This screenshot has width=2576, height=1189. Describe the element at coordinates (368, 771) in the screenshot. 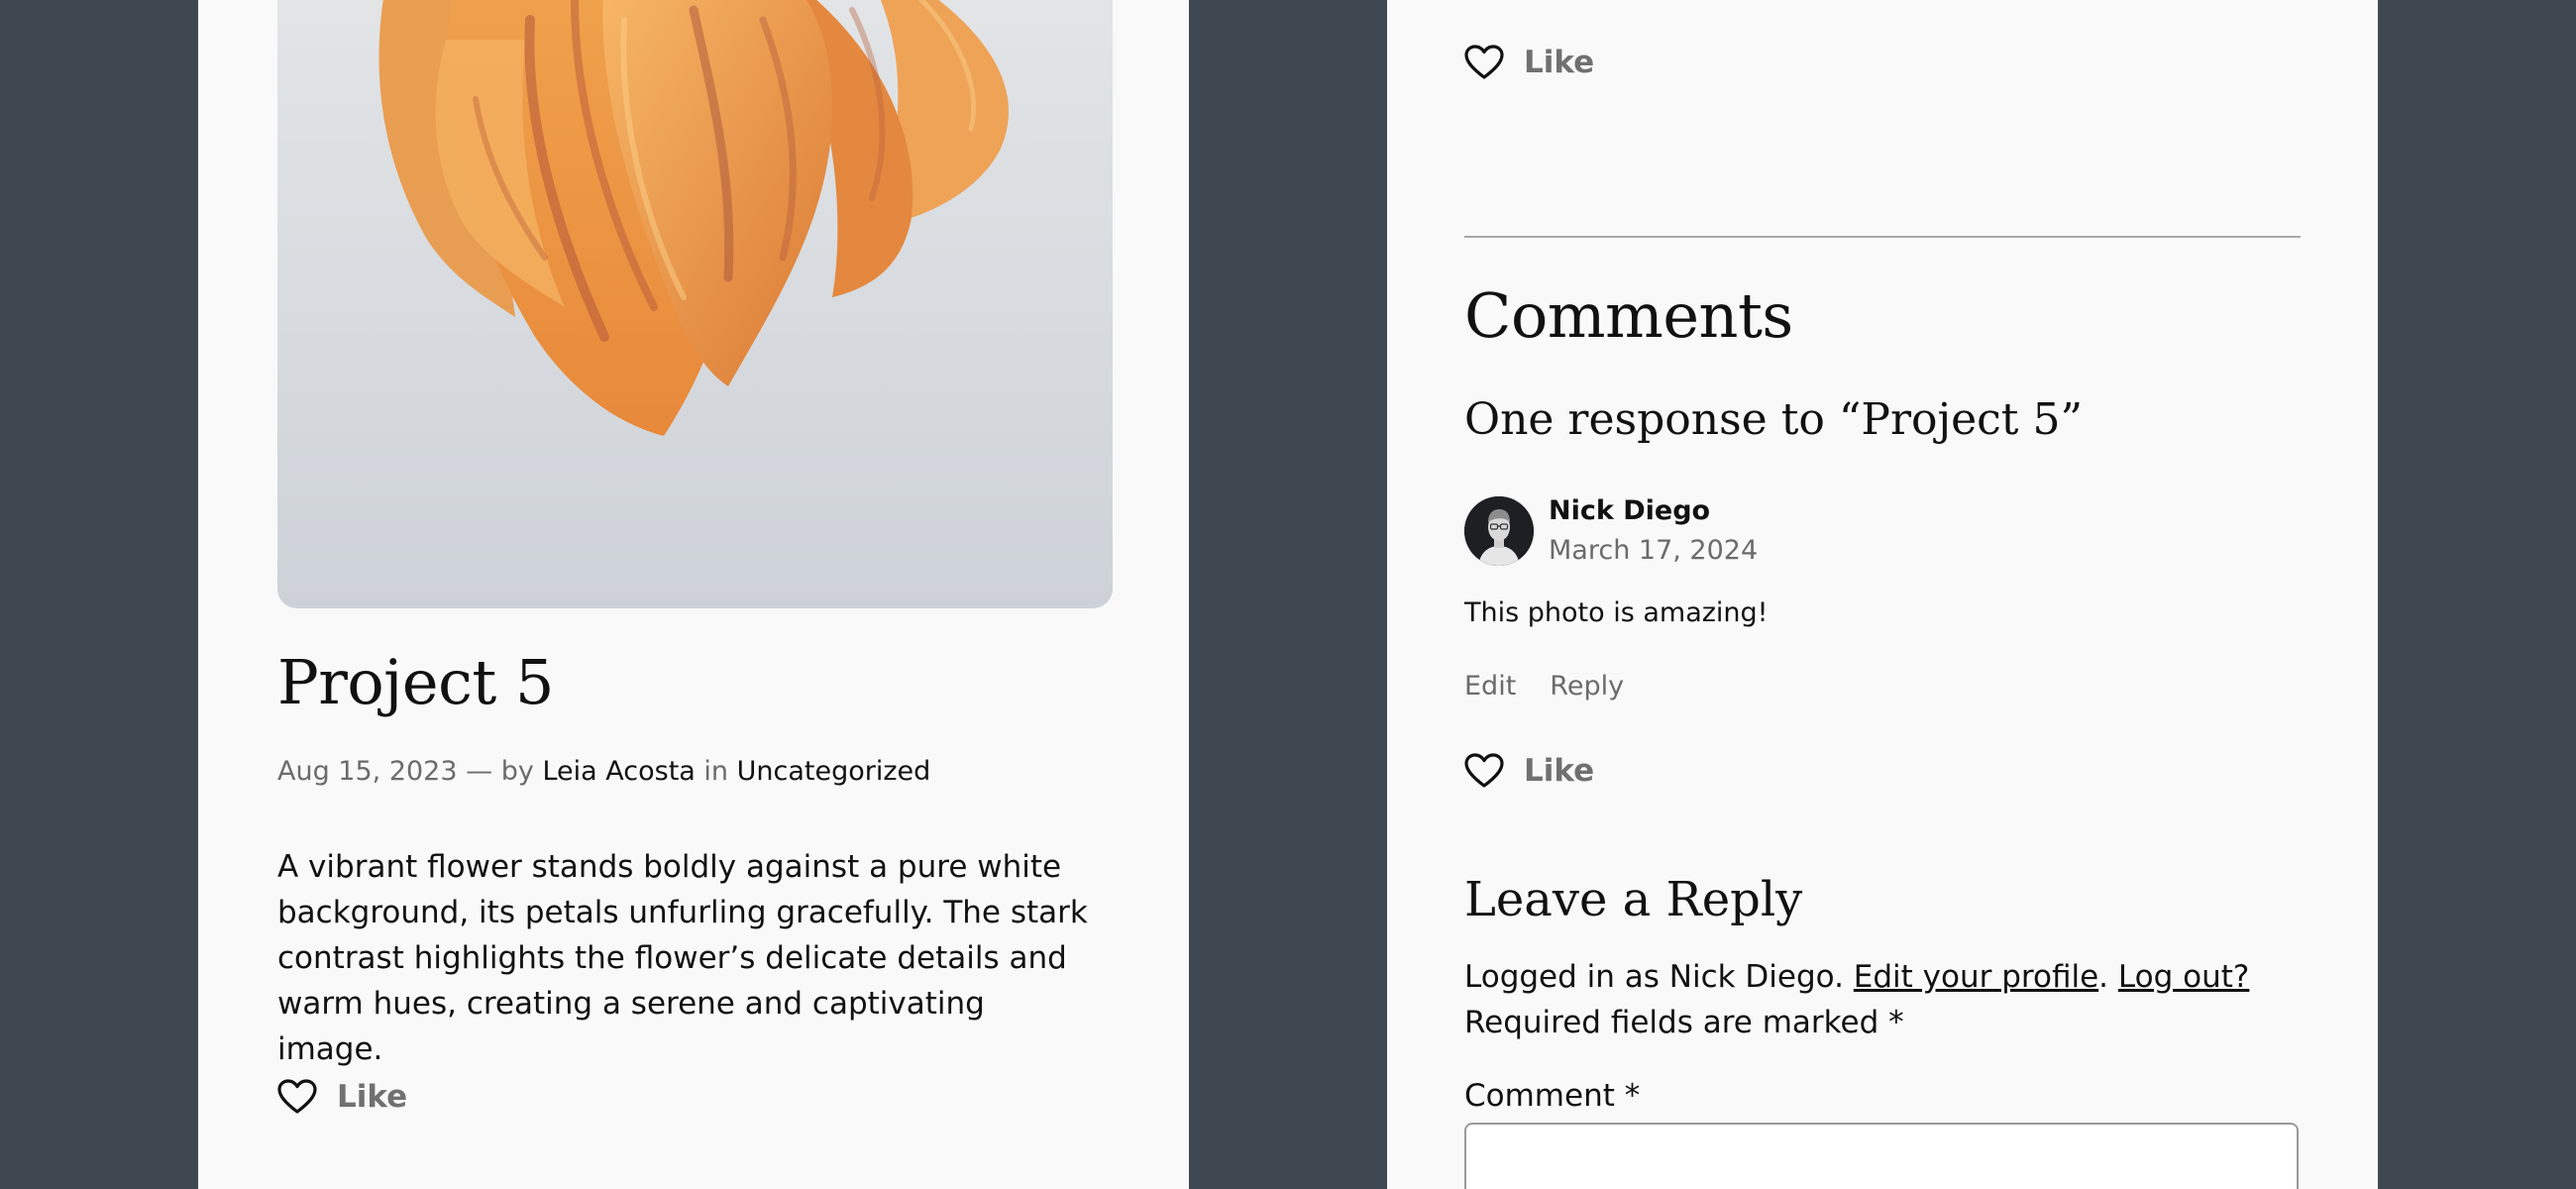

I see `post-date: Aug 15, 2023` at that location.